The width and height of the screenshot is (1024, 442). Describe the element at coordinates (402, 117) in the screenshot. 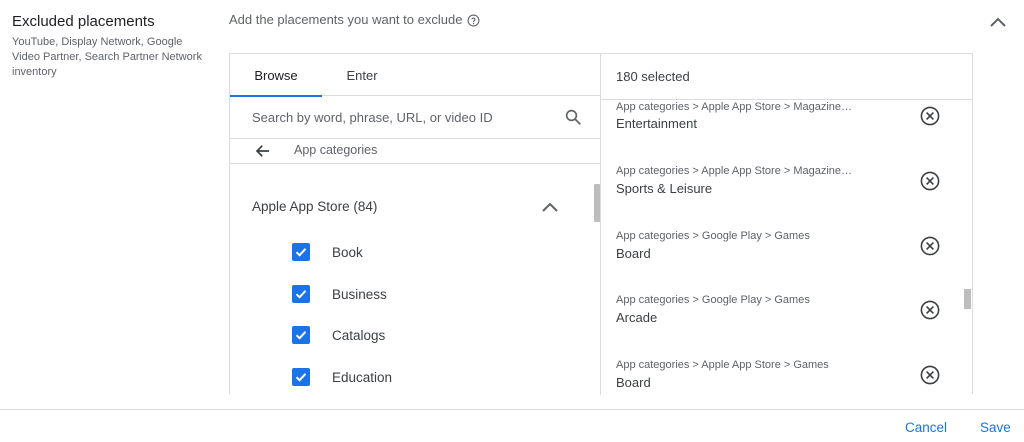

I see `search-input` at that location.